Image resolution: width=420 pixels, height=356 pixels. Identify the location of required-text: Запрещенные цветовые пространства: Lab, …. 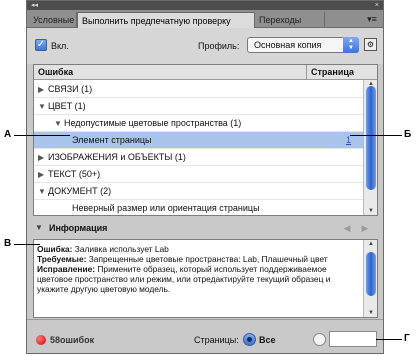
(208, 259).